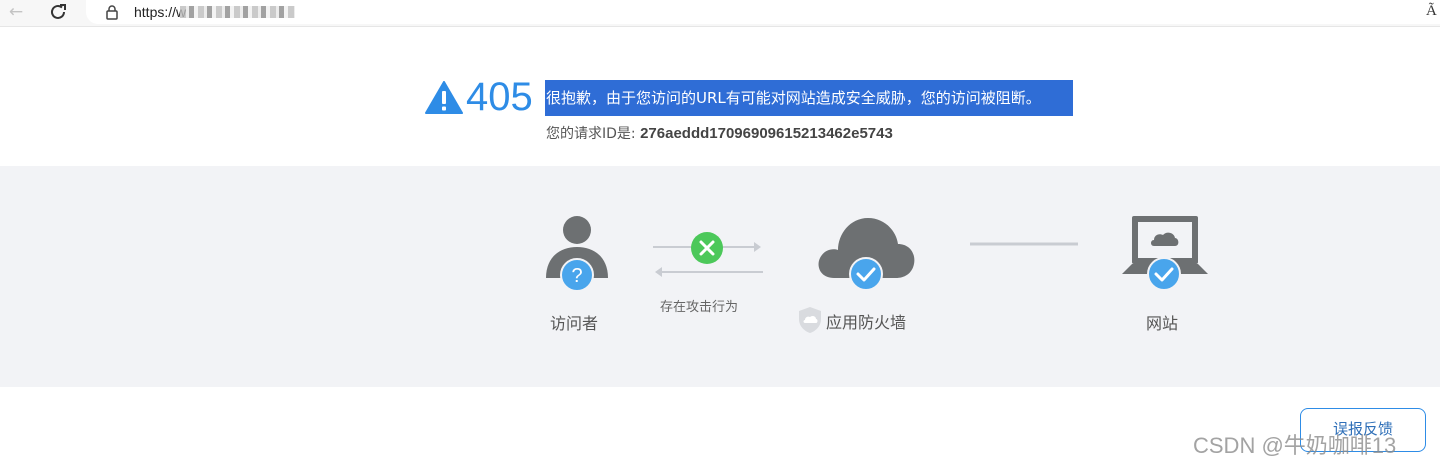  What do you see at coordinates (1162, 323) in the screenshot?
I see `website-label: 网站` at bounding box center [1162, 323].